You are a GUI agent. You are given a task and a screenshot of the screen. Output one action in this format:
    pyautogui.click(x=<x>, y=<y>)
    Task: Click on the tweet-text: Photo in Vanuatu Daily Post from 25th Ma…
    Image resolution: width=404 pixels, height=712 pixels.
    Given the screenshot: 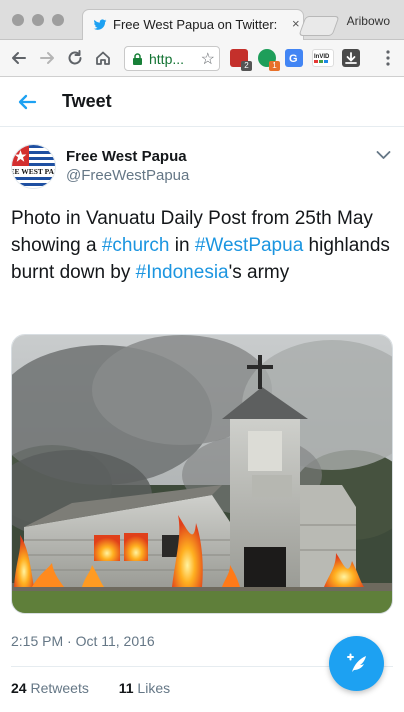 What is the action you would take?
    pyautogui.click(x=202, y=245)
    